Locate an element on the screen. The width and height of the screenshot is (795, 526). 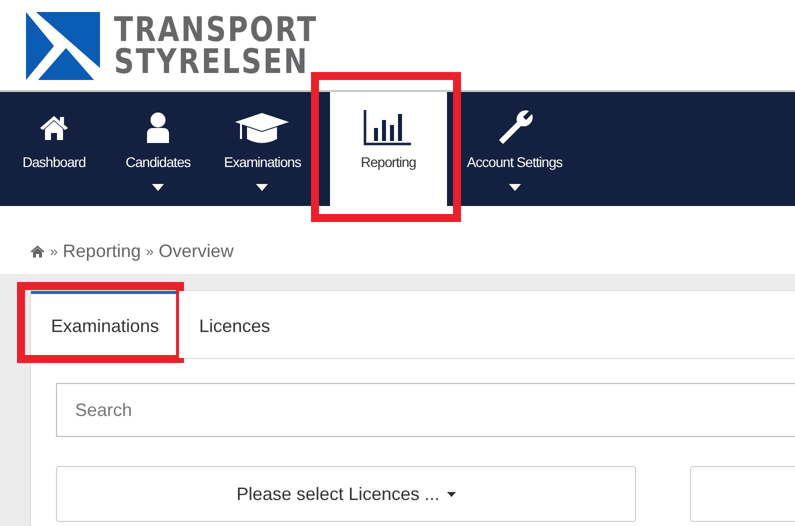
breadcrumb-link: Reporting is located at coordinates (101, 251).